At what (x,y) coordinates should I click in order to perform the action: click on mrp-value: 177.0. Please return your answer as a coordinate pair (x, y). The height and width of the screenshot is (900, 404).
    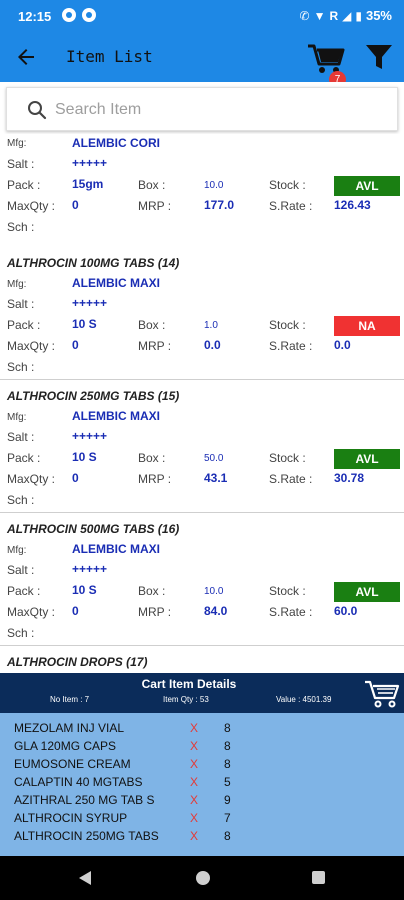
    Looking at the image, I should click on (219, 205).